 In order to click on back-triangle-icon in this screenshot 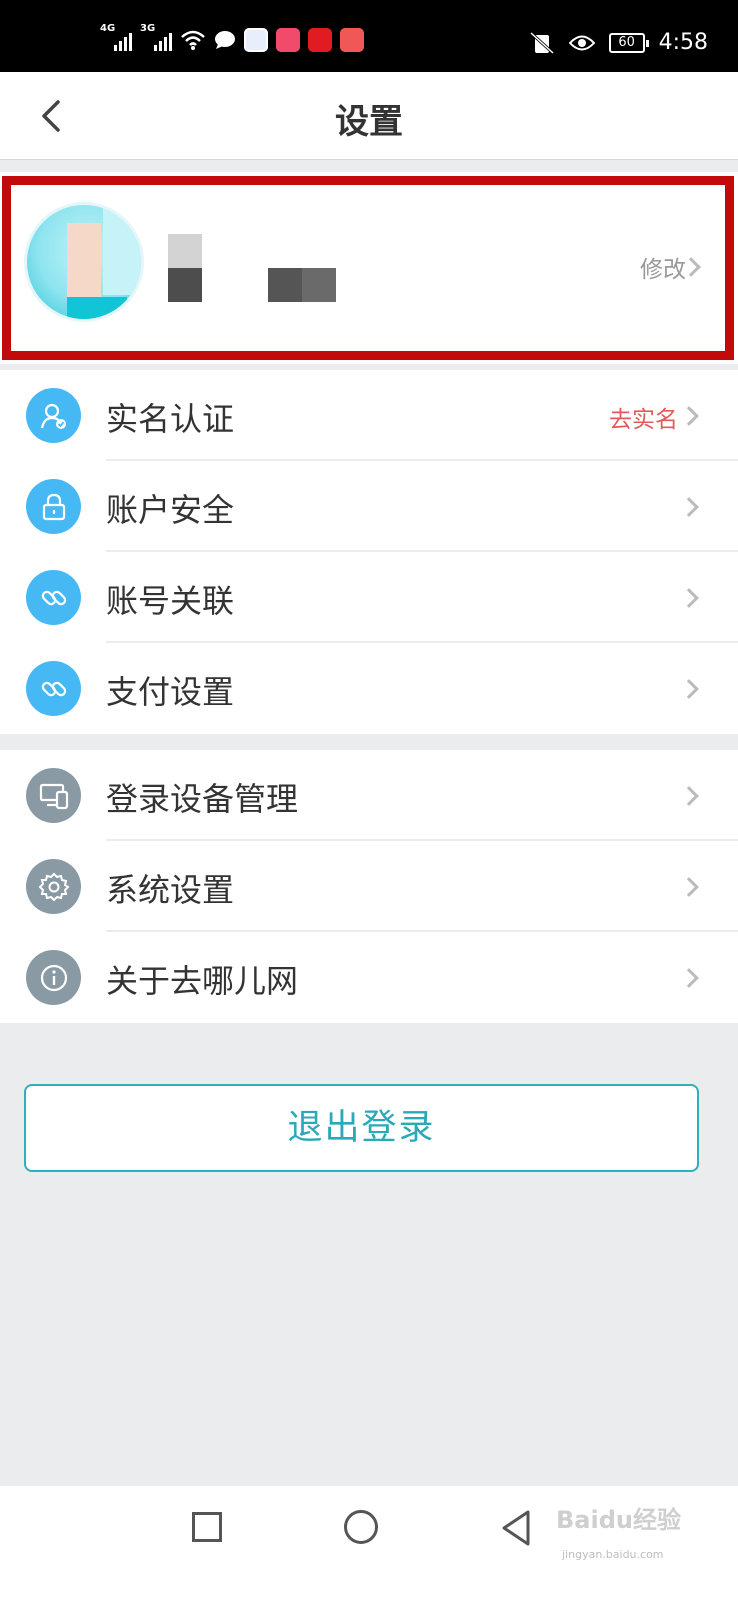, I will do `click(516, 1528)`.